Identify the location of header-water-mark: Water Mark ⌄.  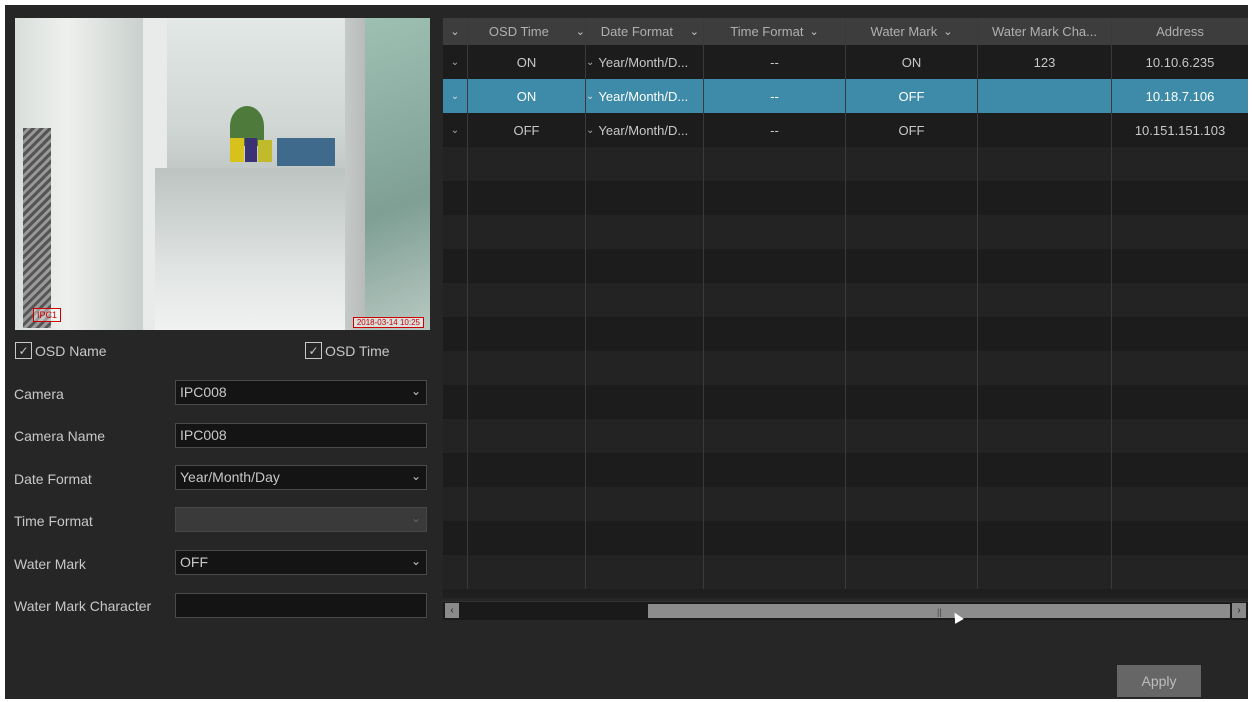
(912, 31).